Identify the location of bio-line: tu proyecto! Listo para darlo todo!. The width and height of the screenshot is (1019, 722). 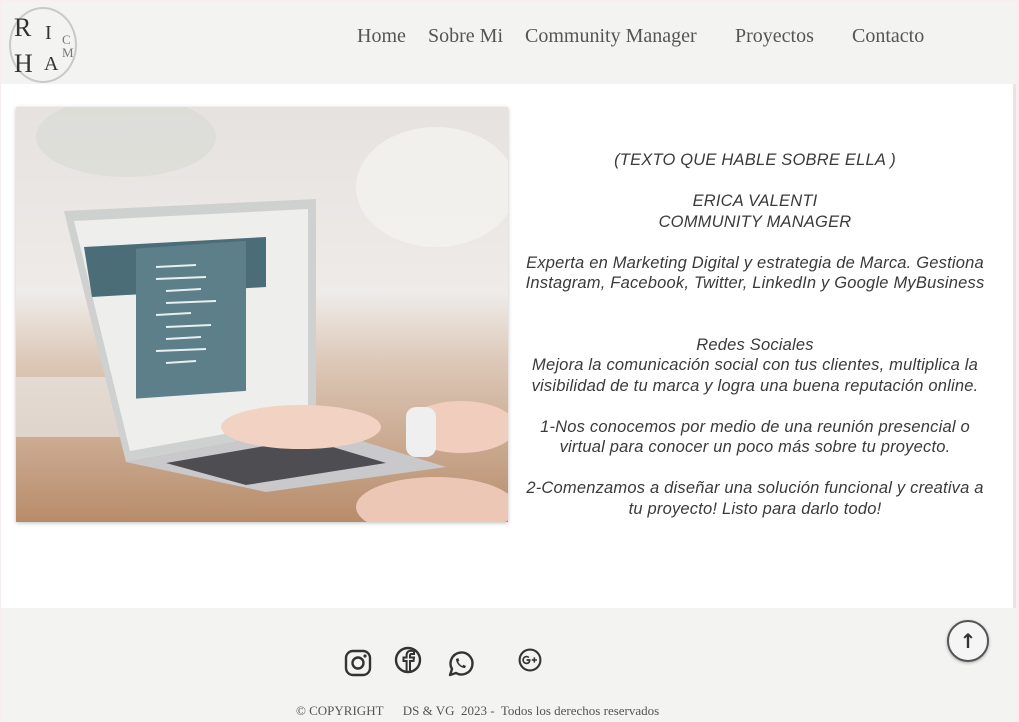
(755, 508).